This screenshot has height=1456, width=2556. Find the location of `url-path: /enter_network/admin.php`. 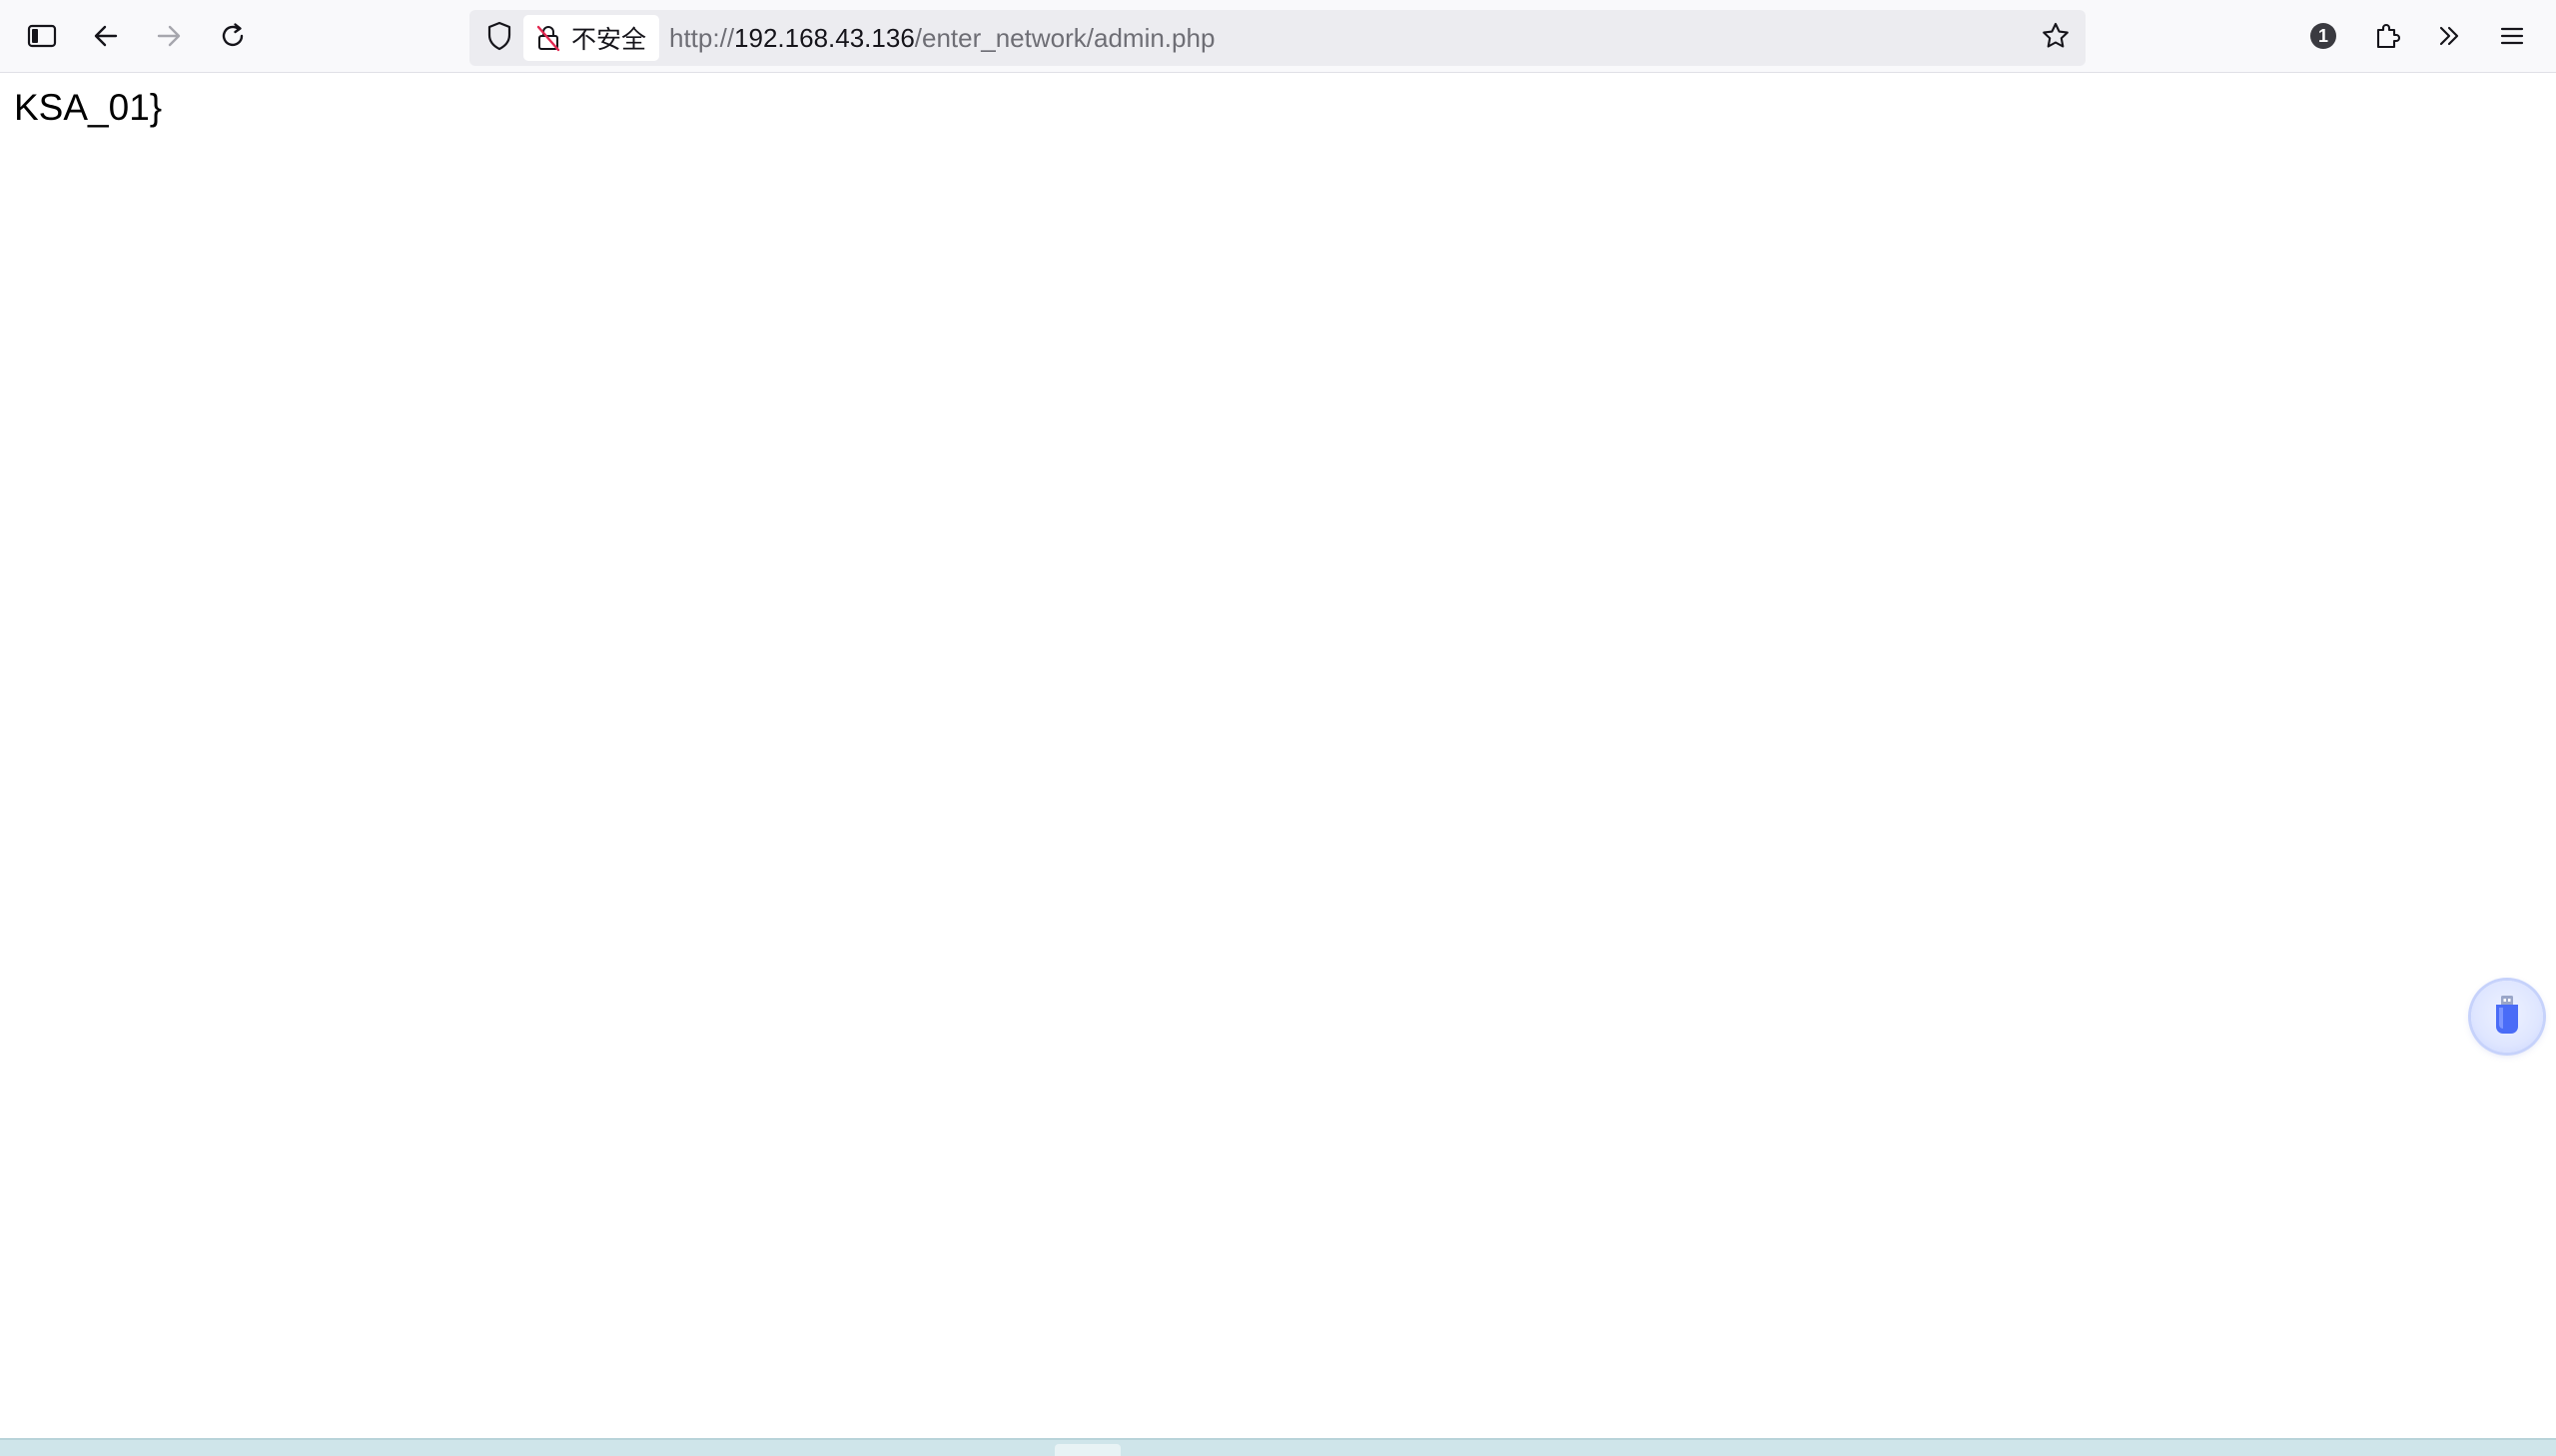

url-path: /enter_network/admin.php is located at coordinates (1065, 38).